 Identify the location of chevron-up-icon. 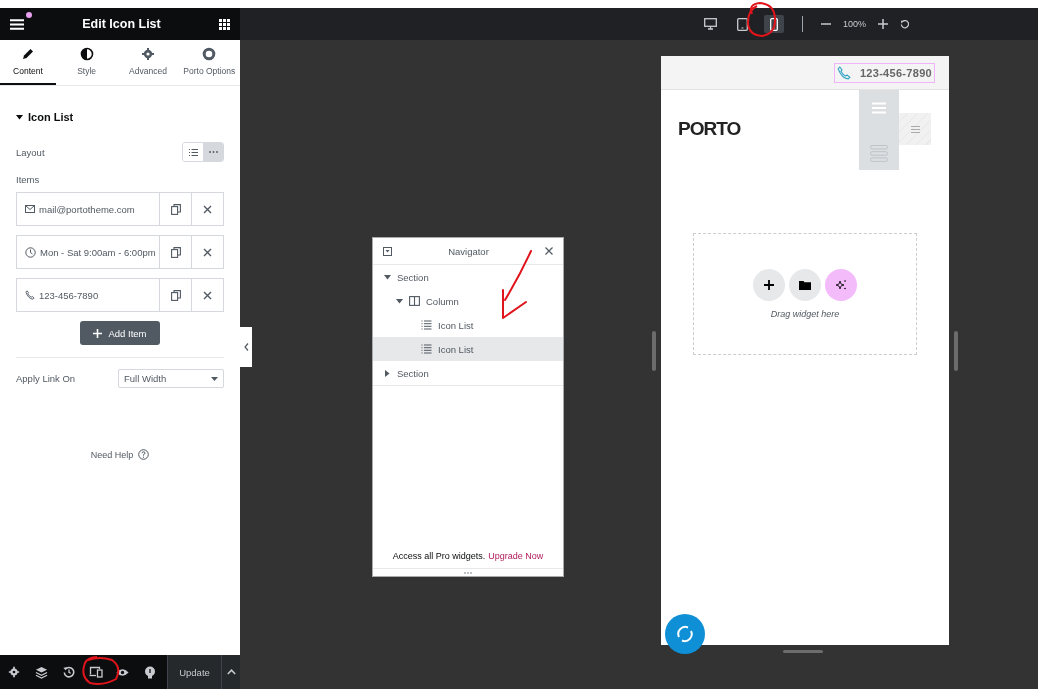
(231, 672).